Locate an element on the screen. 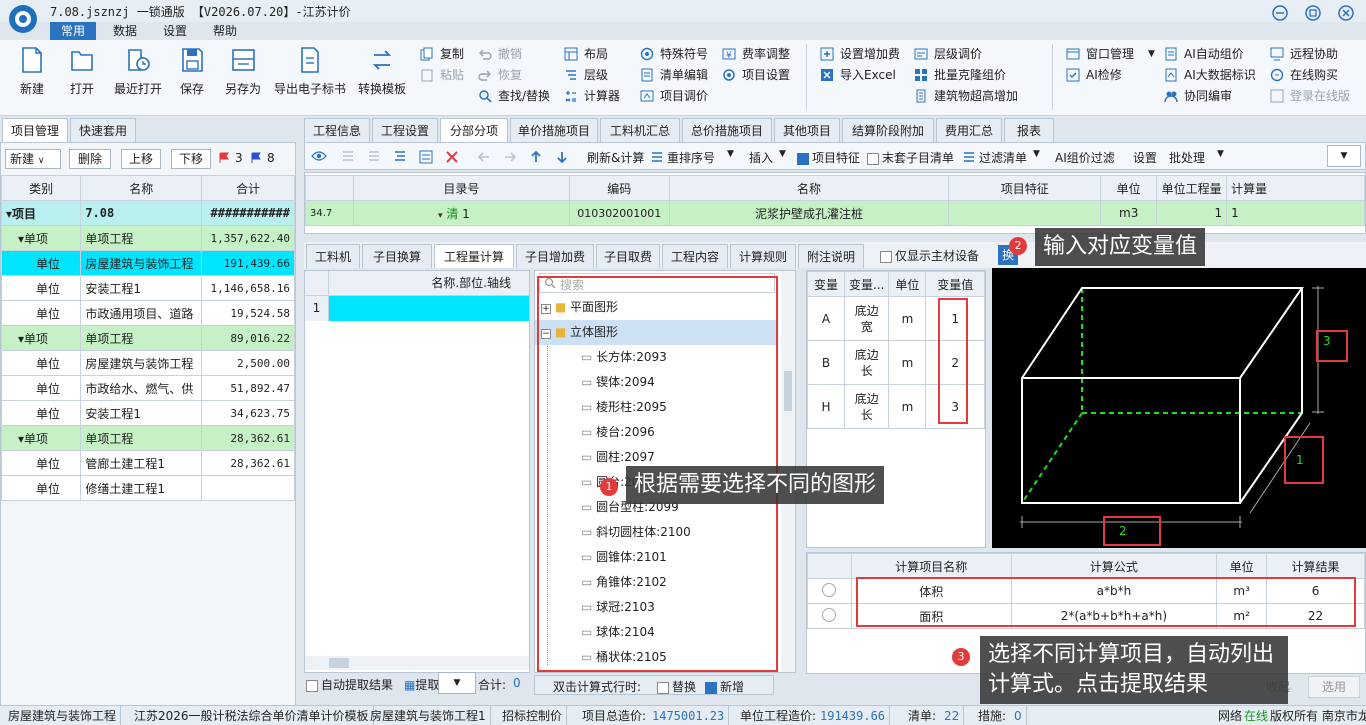 This screenshot has height=725, width=1366. table-row: 单位 房屋建筑与装饰工程 2,500.00 is located at coordinates (147, 363).